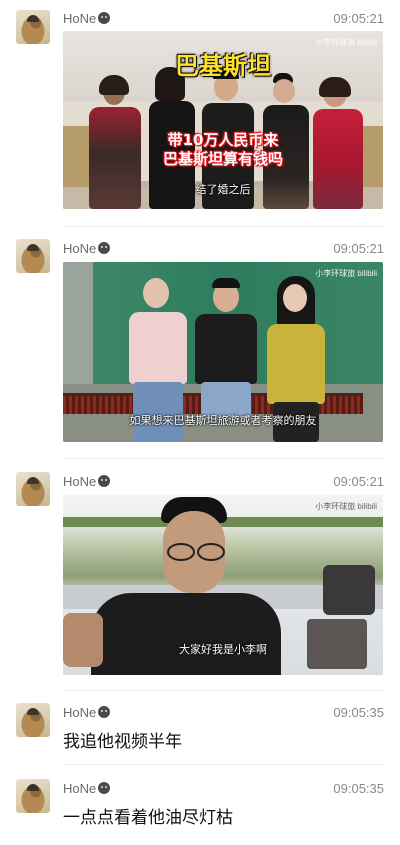 The image size is (400, 845). Describe the element at coordinates (148, 818) in the screenshot. I see `message-text: 一点点看着他油尽灯枯` at that location.